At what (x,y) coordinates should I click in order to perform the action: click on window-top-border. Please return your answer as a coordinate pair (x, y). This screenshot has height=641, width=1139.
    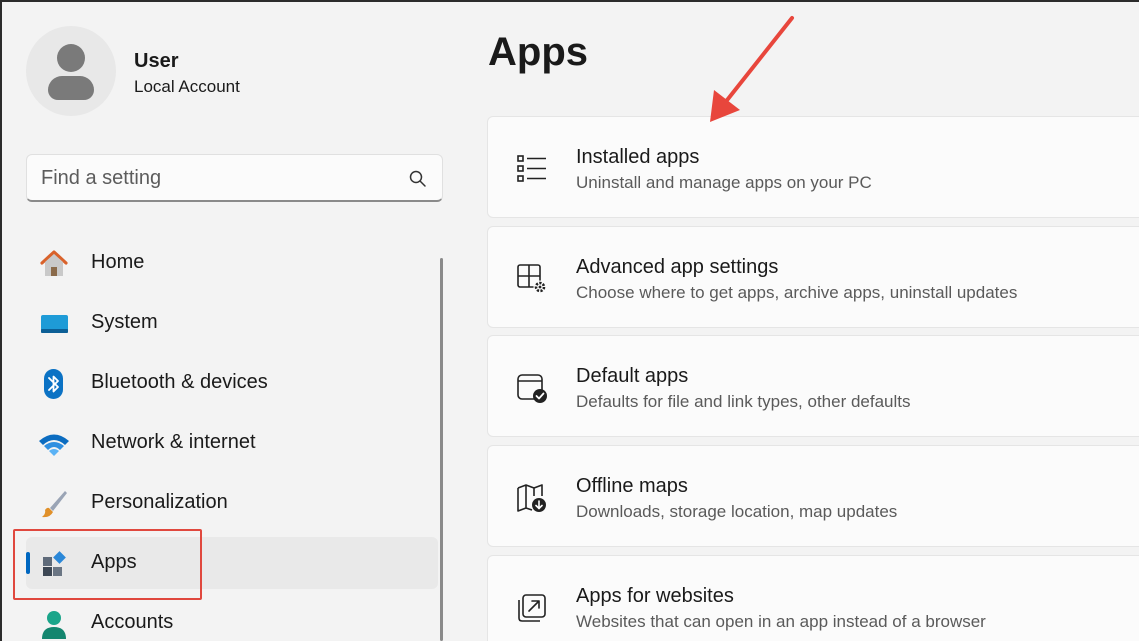
    Looking at the image, I should click on (569, 1).